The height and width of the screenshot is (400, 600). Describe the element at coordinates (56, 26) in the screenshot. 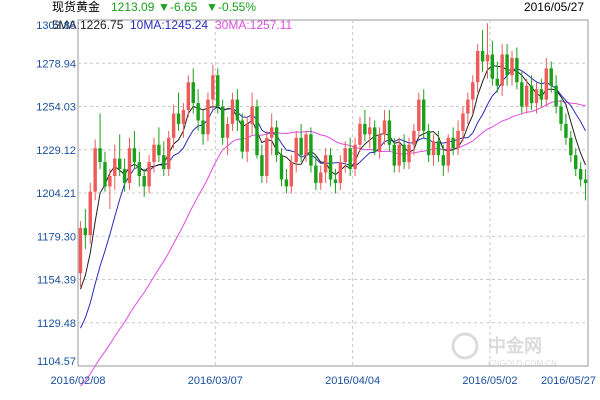

I see `y-tick-label: 1303.85` at that location.